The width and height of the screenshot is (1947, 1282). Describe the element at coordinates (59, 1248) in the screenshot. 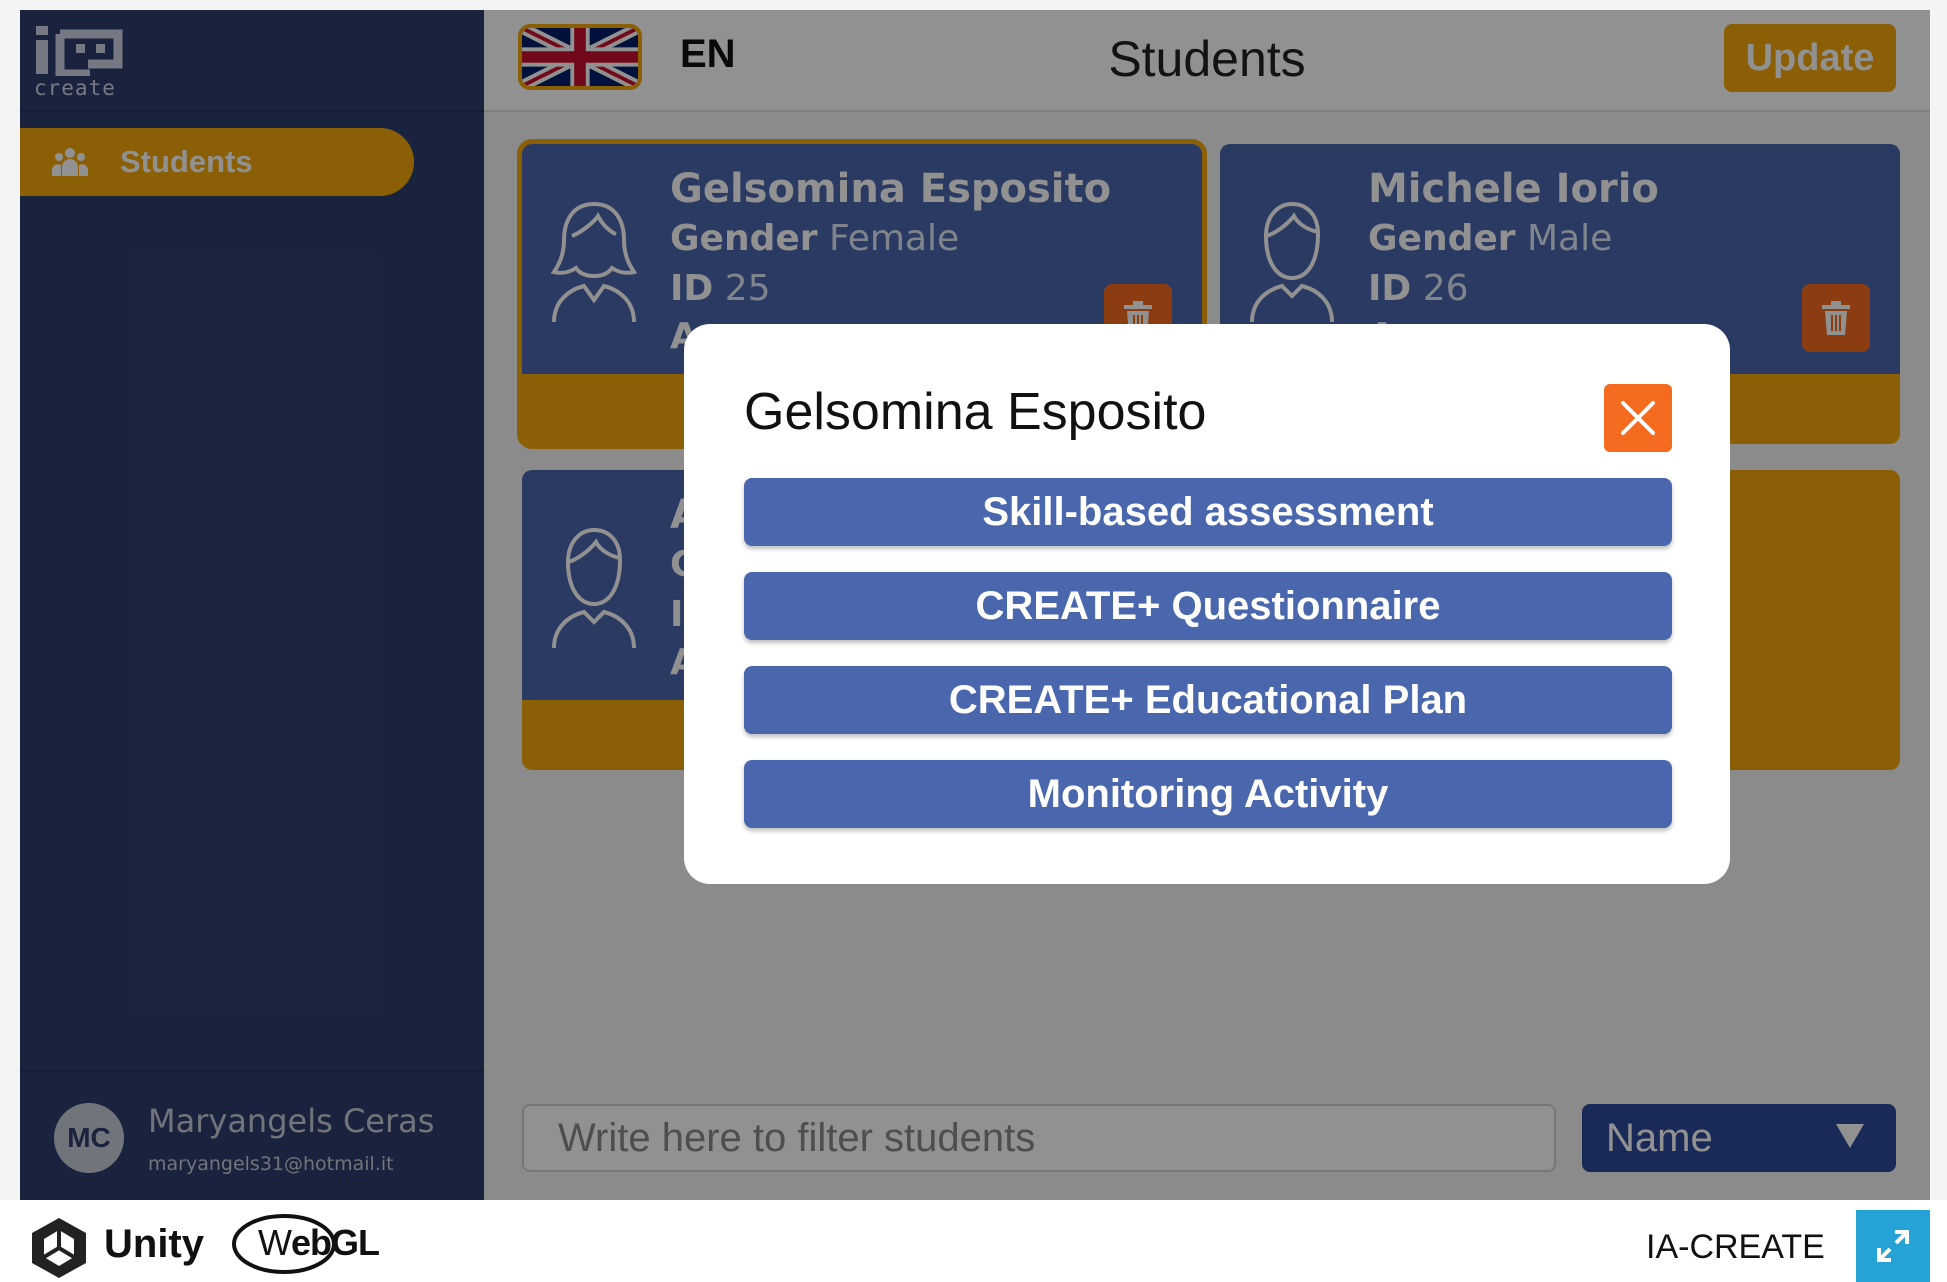

I see `unity-logo-icon` at that location.